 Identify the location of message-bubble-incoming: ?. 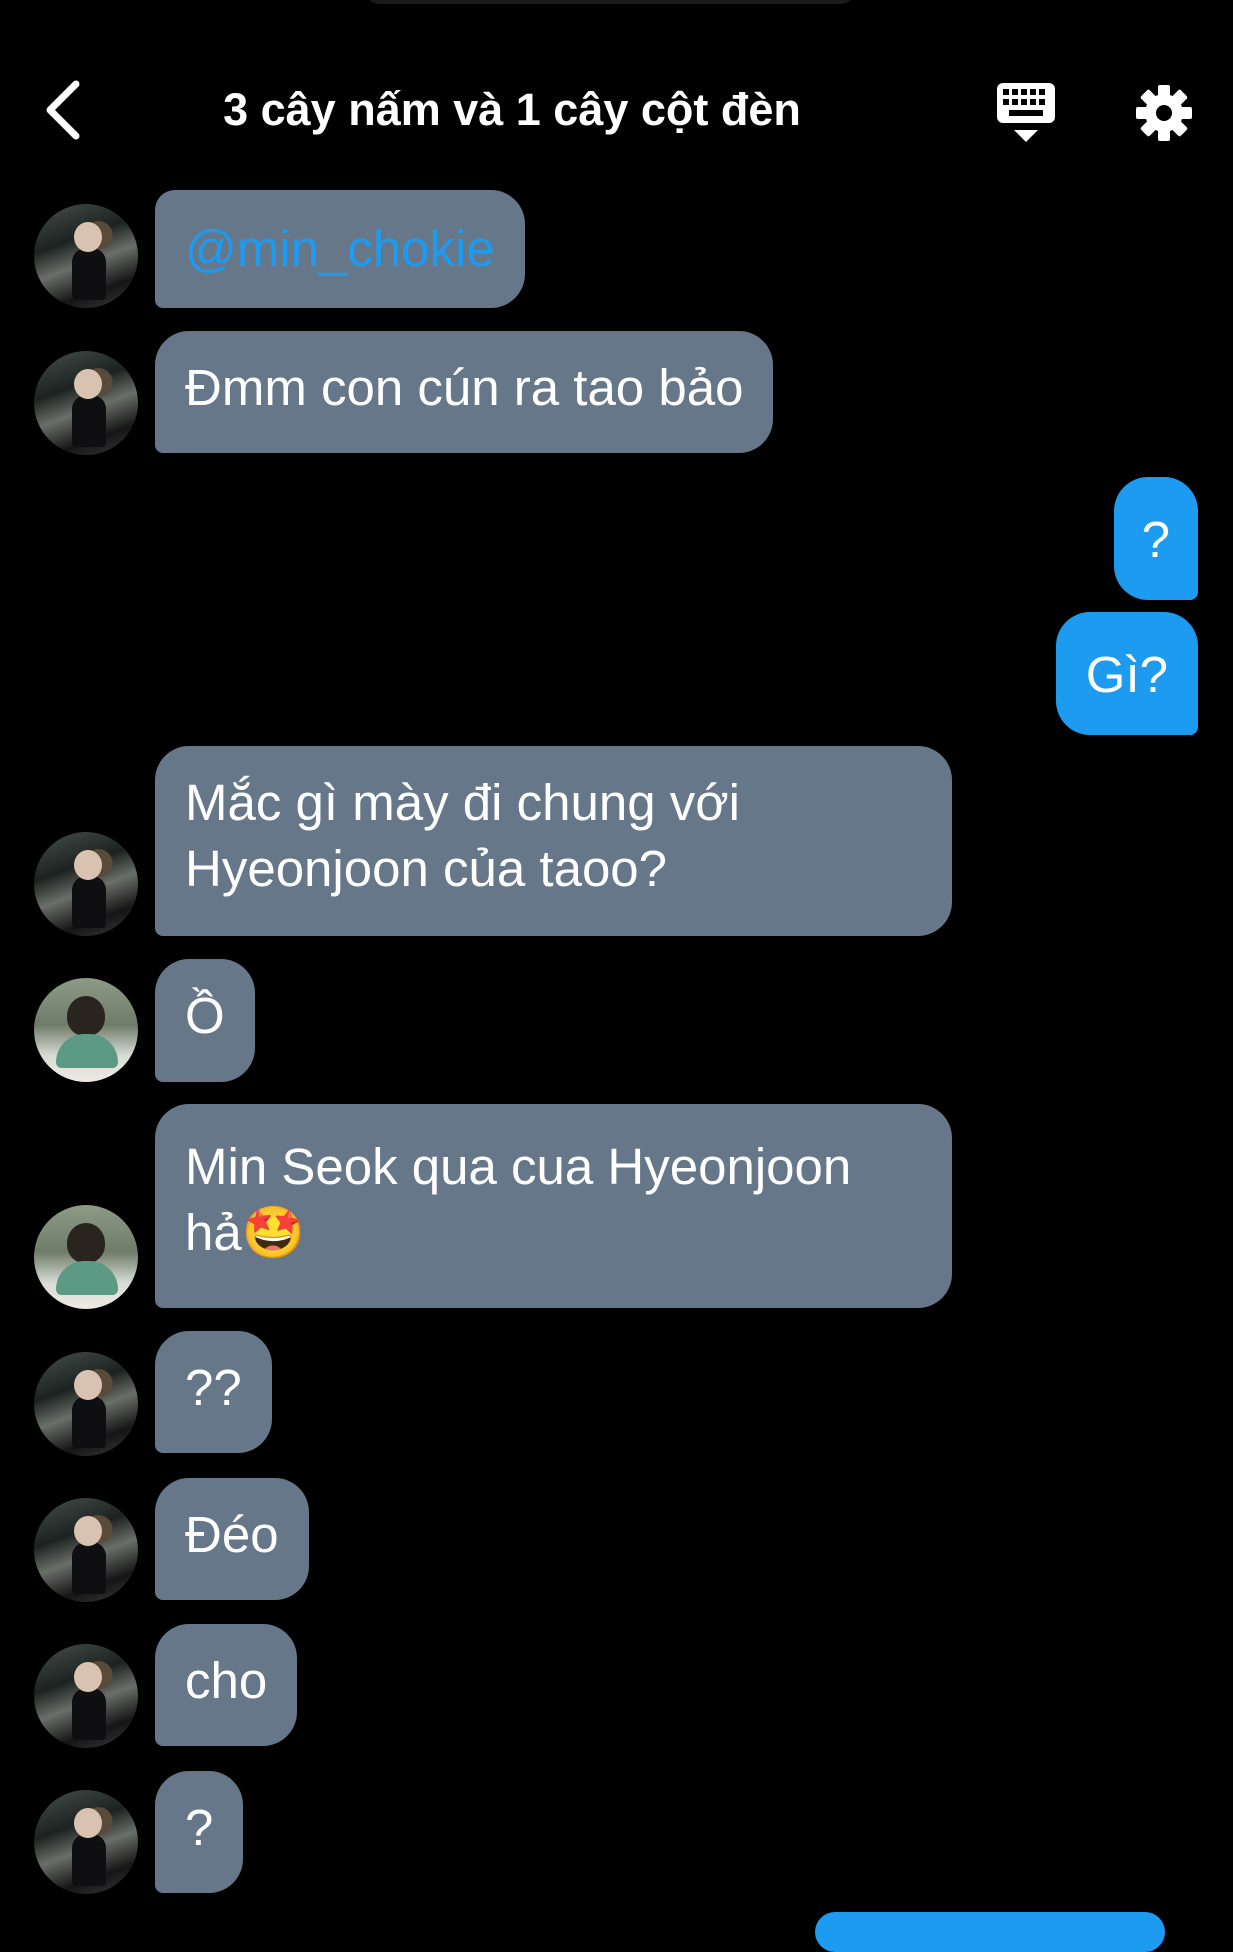
(199, 1832).